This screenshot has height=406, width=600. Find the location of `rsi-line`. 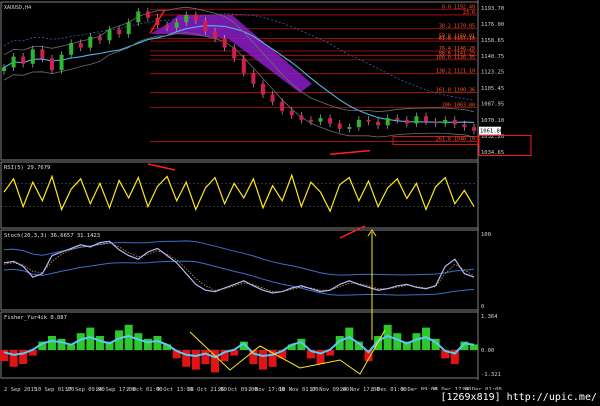

rsi-line is located at coordinates (239, 193).